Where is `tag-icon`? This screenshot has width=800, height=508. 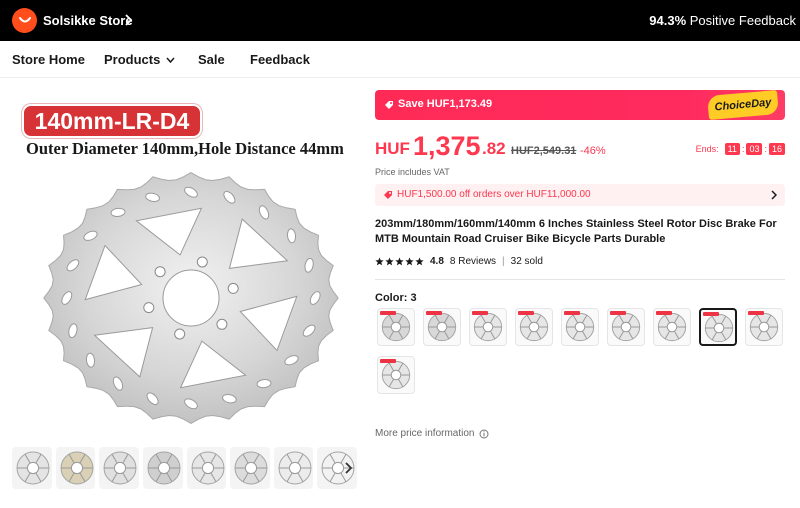
tag-icon is located at coordinates (389, 105).